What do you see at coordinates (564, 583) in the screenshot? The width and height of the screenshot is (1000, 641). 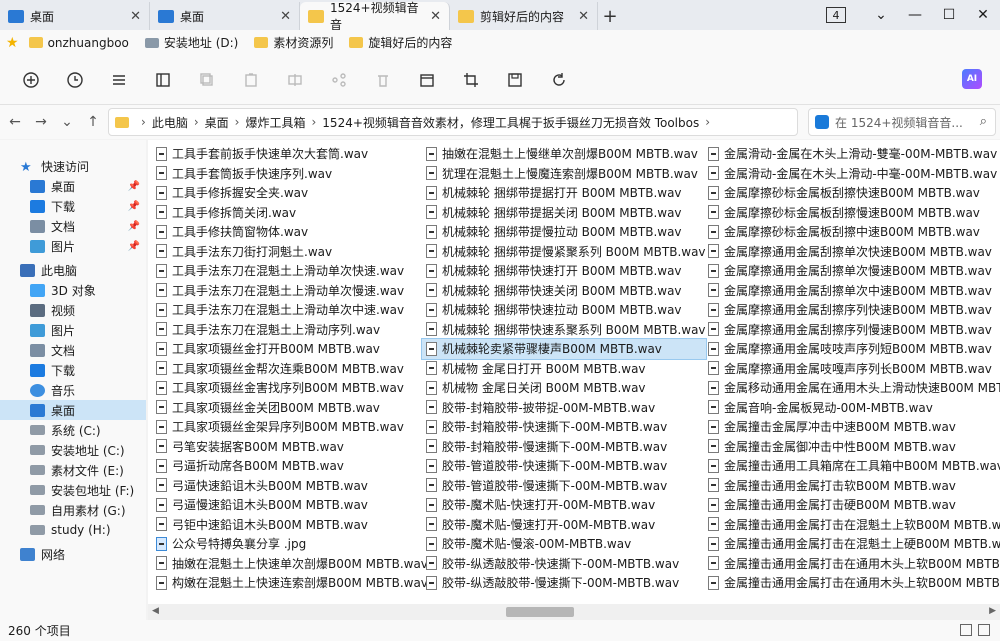 I see `file-item: 胶带-纵透敲胶带-慢速撕下-00M-MBTB.wav` at bounding box center [564, 583].